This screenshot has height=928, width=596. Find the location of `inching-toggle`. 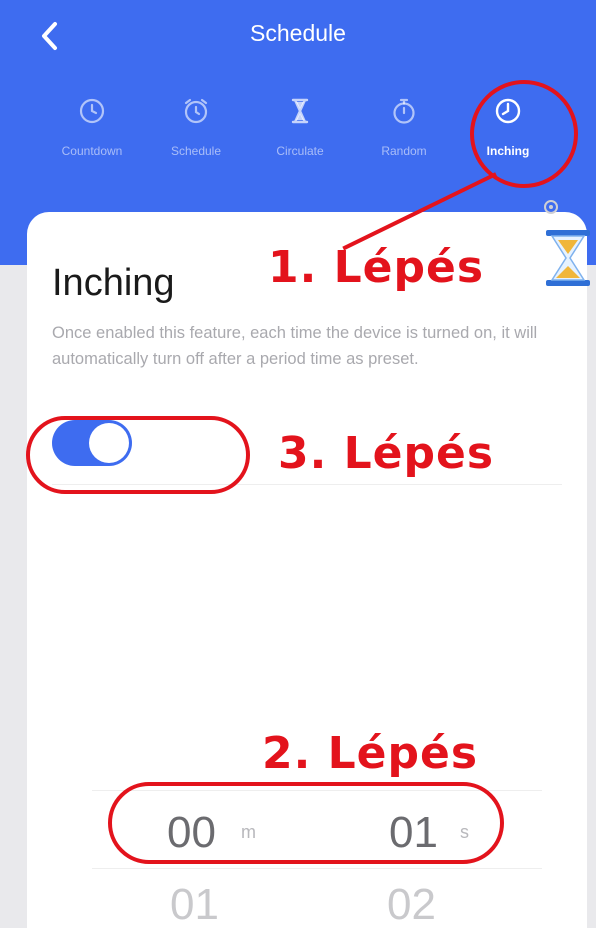

inching-toggle is located at coordinates (92, 443).